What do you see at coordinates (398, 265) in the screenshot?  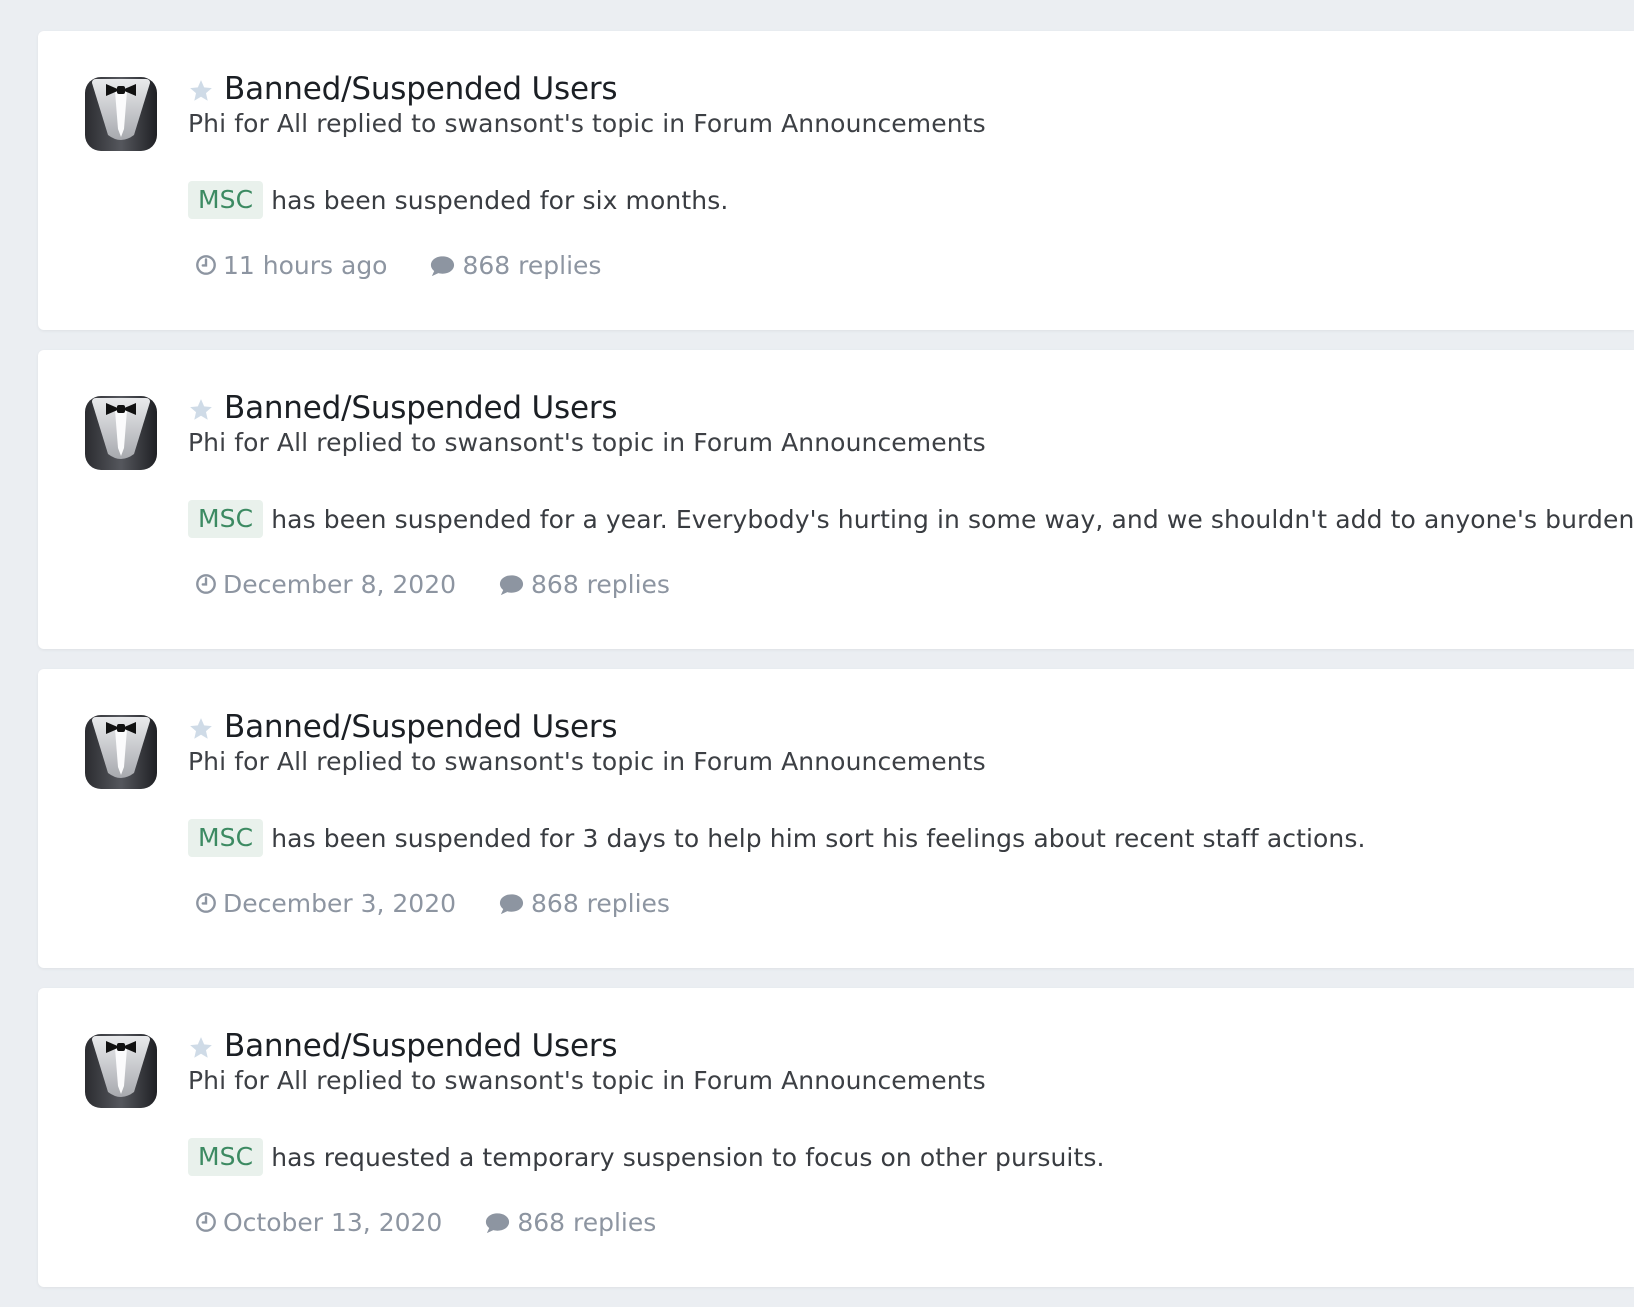 I see `activity-meta: 11 hours ago 868 replies` at bounding box center [398, 265].